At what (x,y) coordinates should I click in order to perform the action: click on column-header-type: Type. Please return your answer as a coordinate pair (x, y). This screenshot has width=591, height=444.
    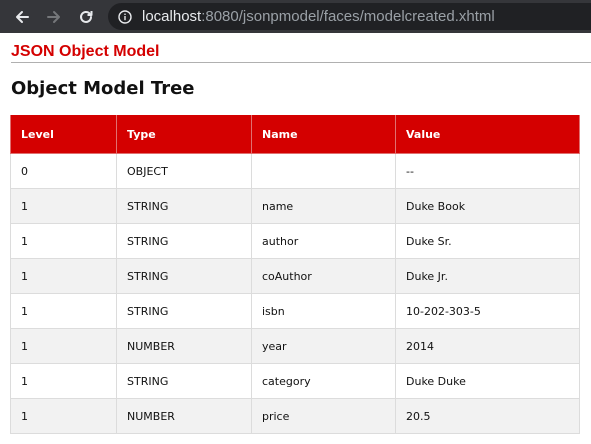
    Looking at the image, I should click on (184, 134).